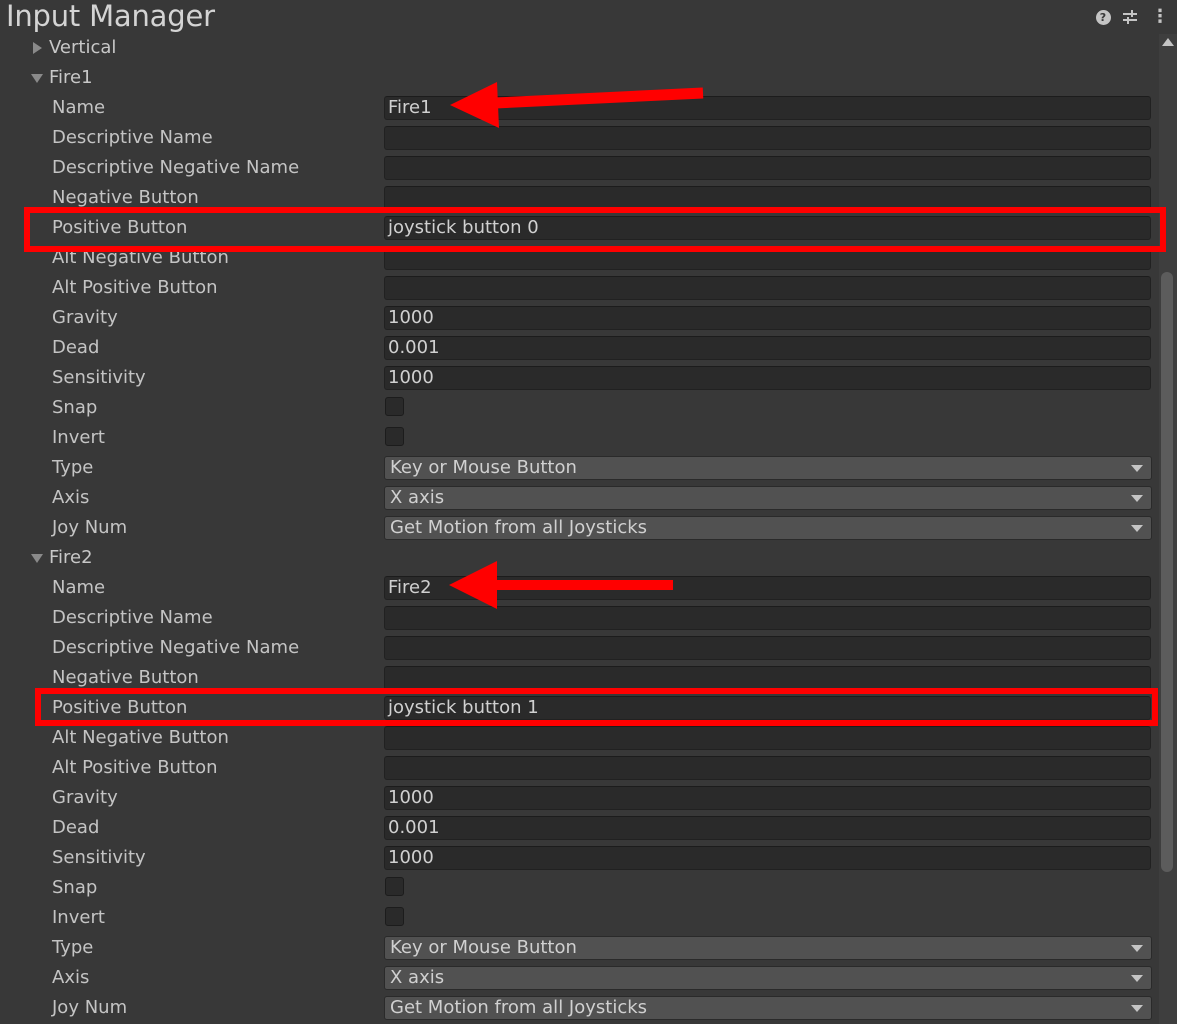 This screenshot has width=1177, height=1024. What do you see at coordinates (1167, 572) in the screenshot?
I see `scroll-thumb` at bounding box center [1167, 572].